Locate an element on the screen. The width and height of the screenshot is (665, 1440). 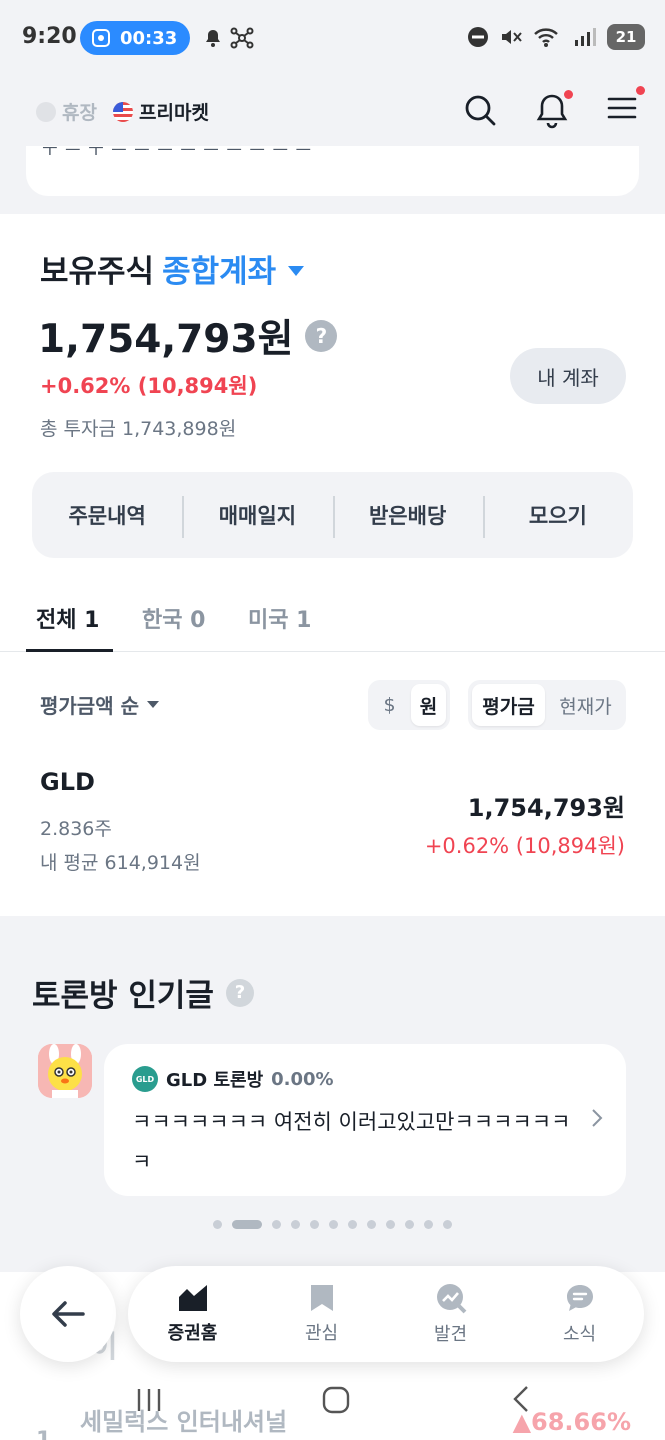
holdings-title: 보유주식 종합계좌 is located at coordinates (172, 268).